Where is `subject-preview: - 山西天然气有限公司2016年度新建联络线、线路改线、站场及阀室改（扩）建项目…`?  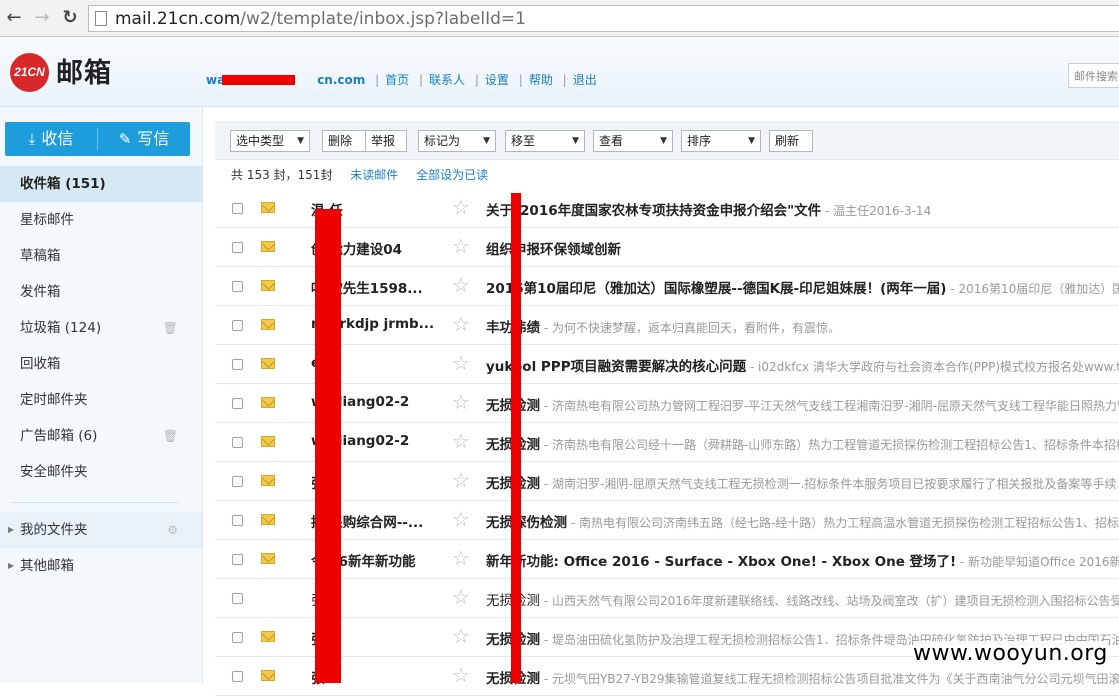 subject-preview: - 山西天然气有限公司2016年度新建联络线、线路改线、站场及阀室改（扩）建项目… is located at coordinates (829, 601).